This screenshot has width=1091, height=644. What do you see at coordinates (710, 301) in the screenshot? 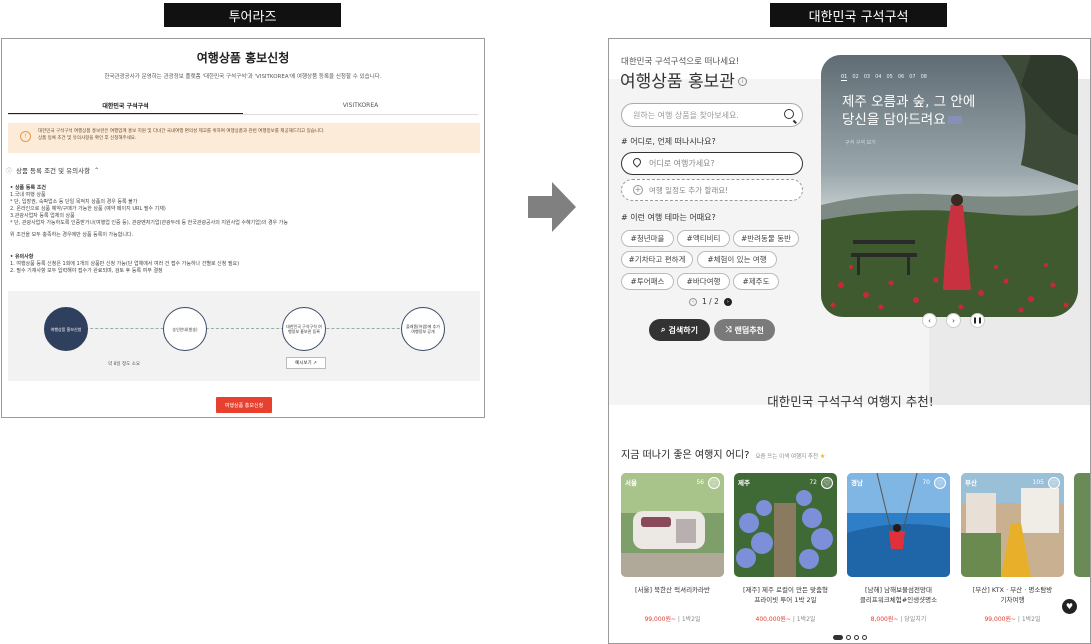
I see `pager-text: 1 / 2` at bounding box center [710, 301].